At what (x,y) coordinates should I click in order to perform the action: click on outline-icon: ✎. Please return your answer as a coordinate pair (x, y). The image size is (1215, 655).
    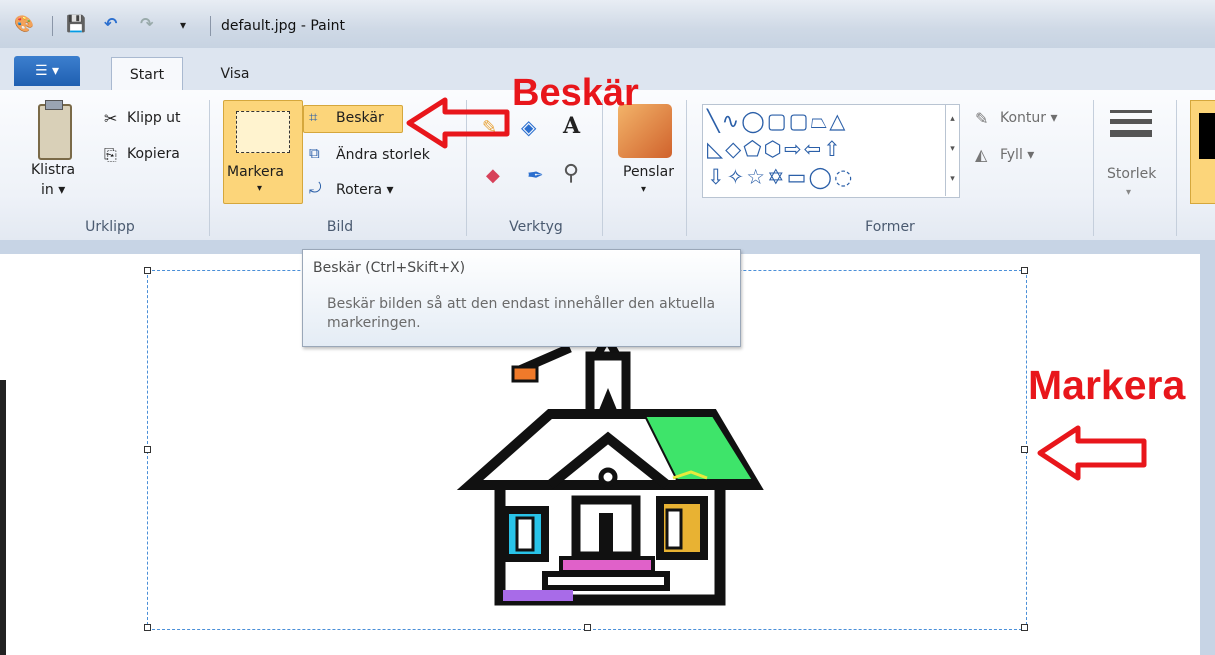
    Looking at the image, I should click on (982, 118).